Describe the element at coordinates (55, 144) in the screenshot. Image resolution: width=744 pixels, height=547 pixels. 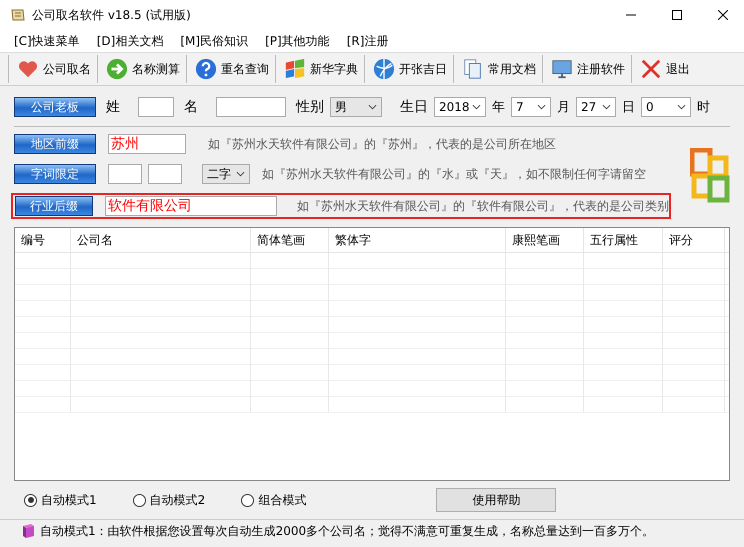
I see `prefix-button: 地区前缀` at that location.